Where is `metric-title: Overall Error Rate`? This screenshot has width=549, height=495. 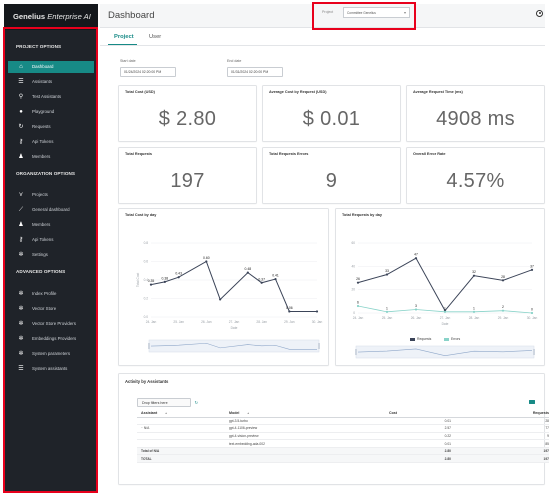
metric-title: Overall Error Rate is located at coordinates (429, 154).